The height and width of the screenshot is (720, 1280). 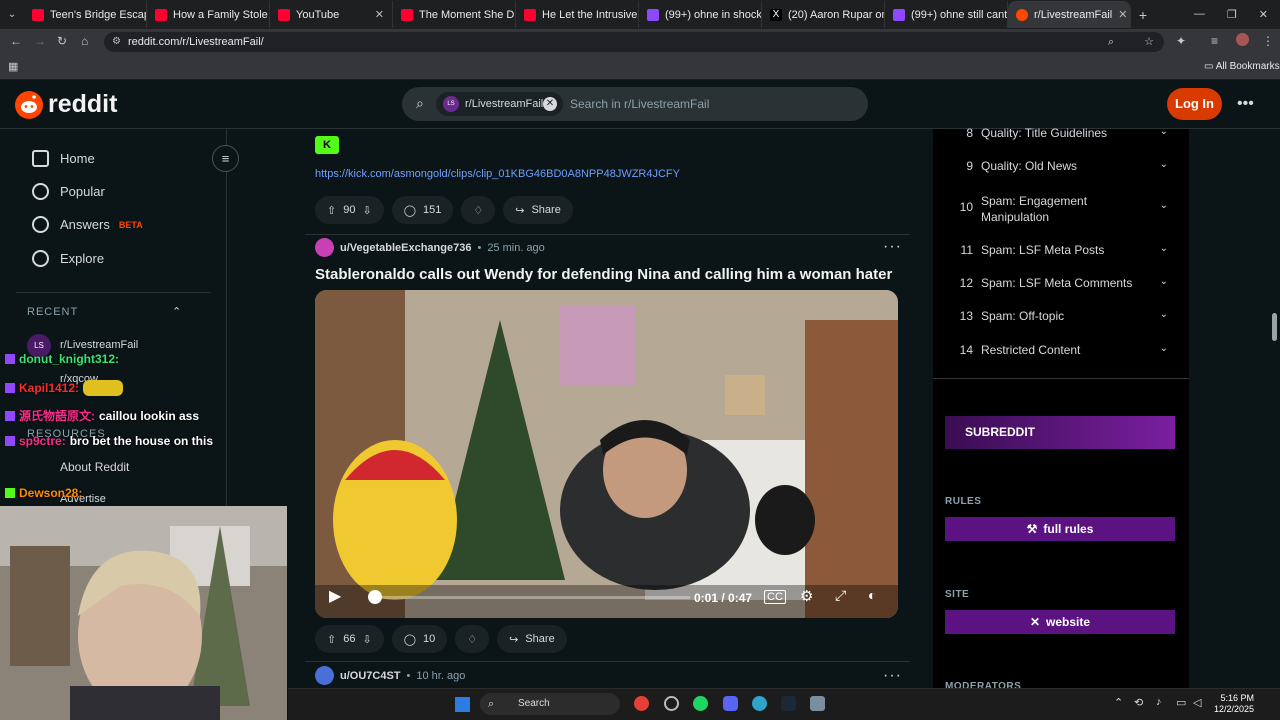 What do you see at coordinates (1060, 622) in the screenshot?
I see `website-button: ✕ website` at bounding box center [1060, 622].